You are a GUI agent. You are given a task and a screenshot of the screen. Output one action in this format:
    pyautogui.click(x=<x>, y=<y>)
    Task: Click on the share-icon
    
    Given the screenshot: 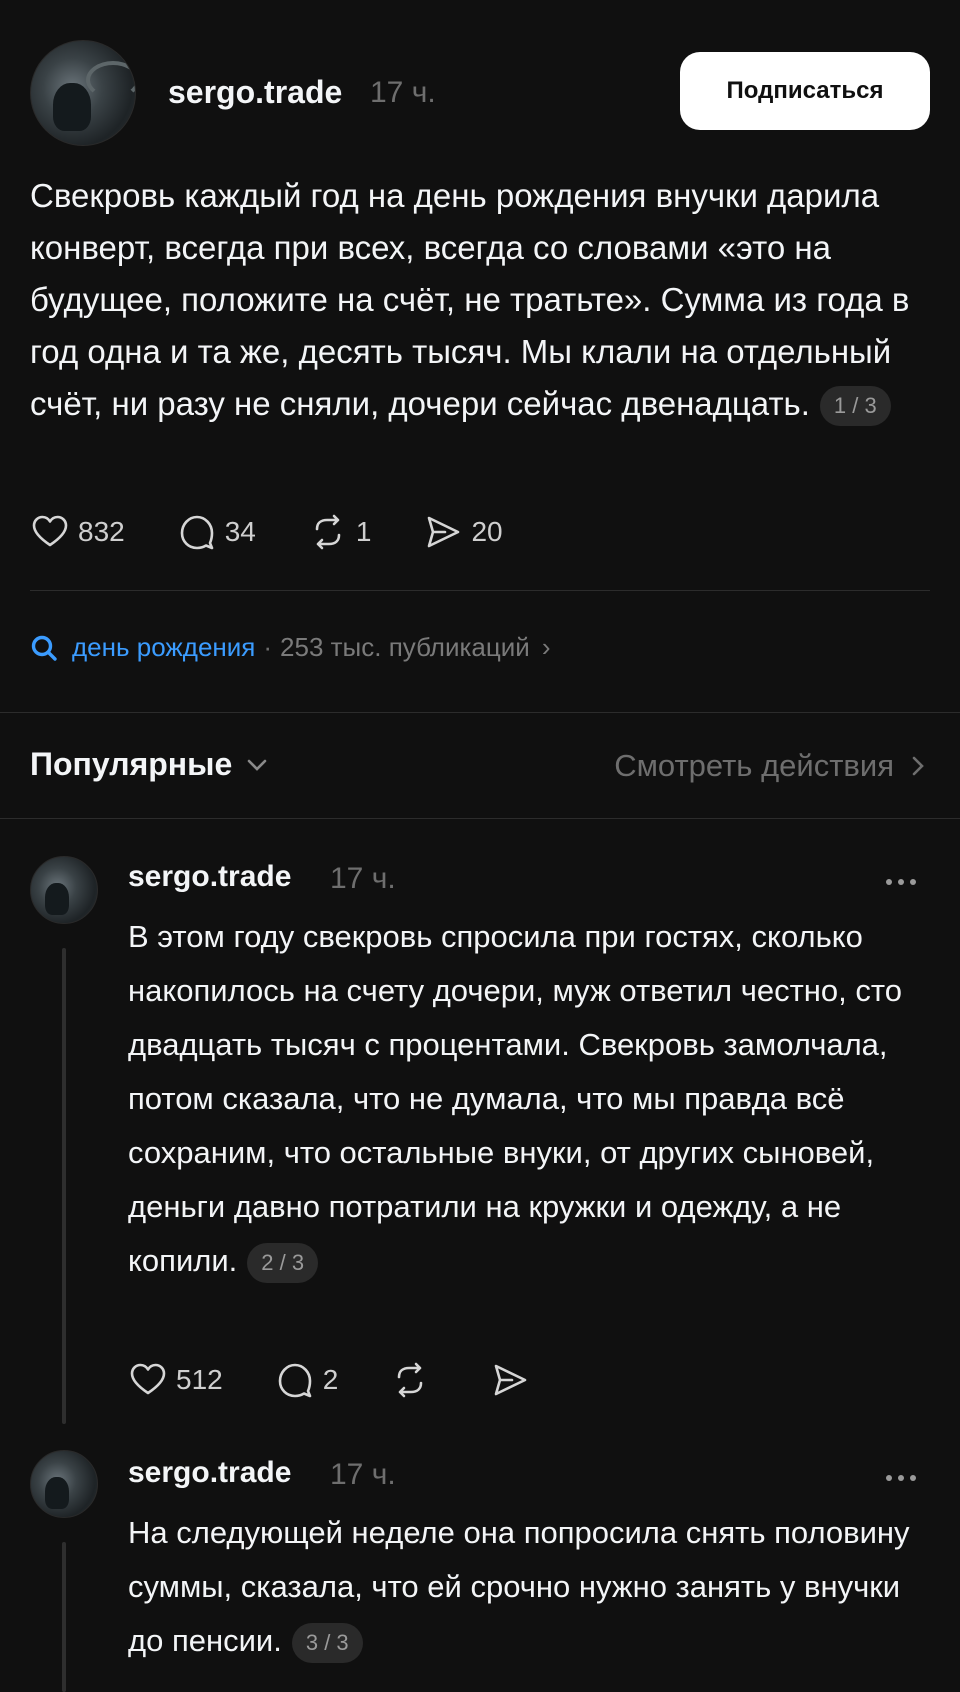 What is the action you would take?
    pyautogui.click(x=510, y=1380)
    